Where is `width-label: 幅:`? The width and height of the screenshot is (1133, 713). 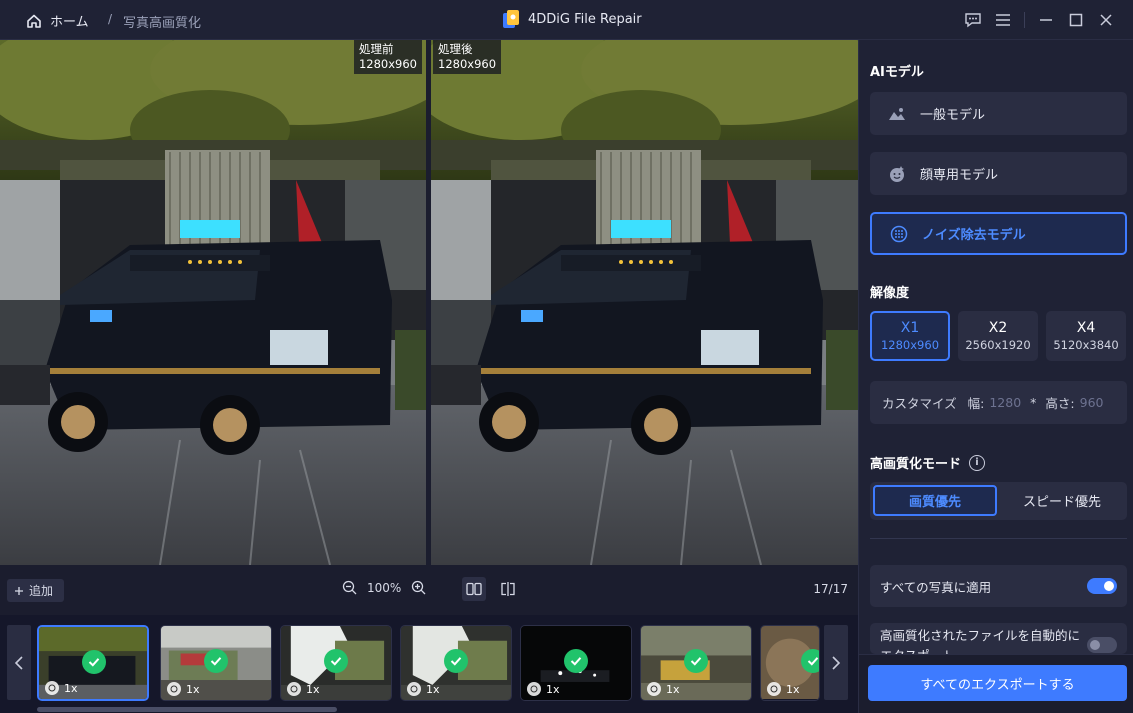
width-label: 幅: is located at coordinates (976, 403).